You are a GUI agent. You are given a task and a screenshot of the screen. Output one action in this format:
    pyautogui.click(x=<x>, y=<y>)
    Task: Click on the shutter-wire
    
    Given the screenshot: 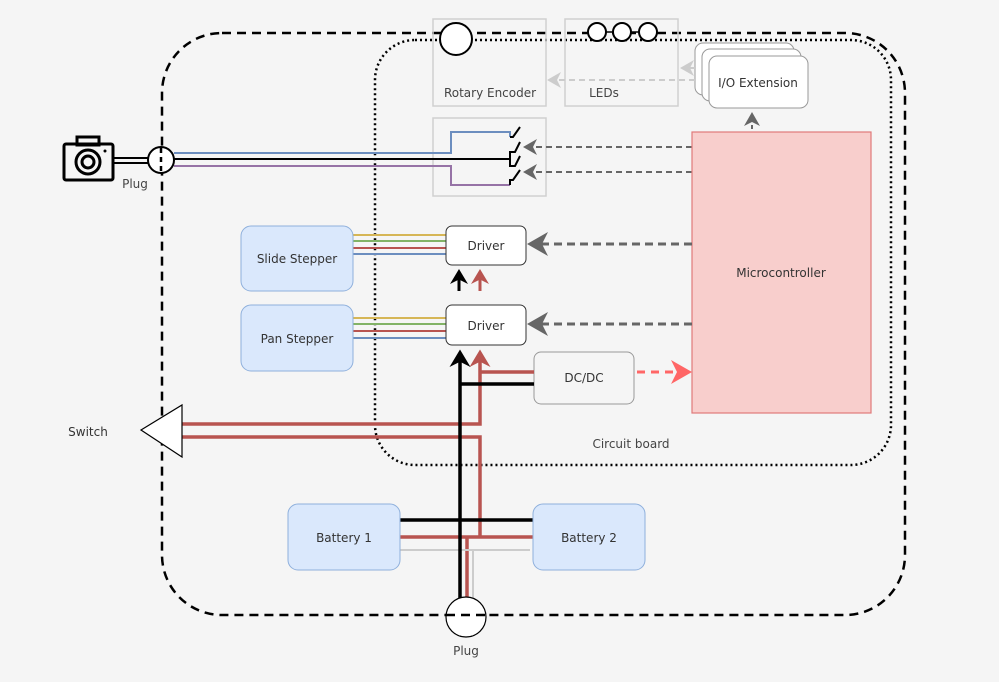 What is the action you would take?
    pyautogui.click(x=342, y=142)
    